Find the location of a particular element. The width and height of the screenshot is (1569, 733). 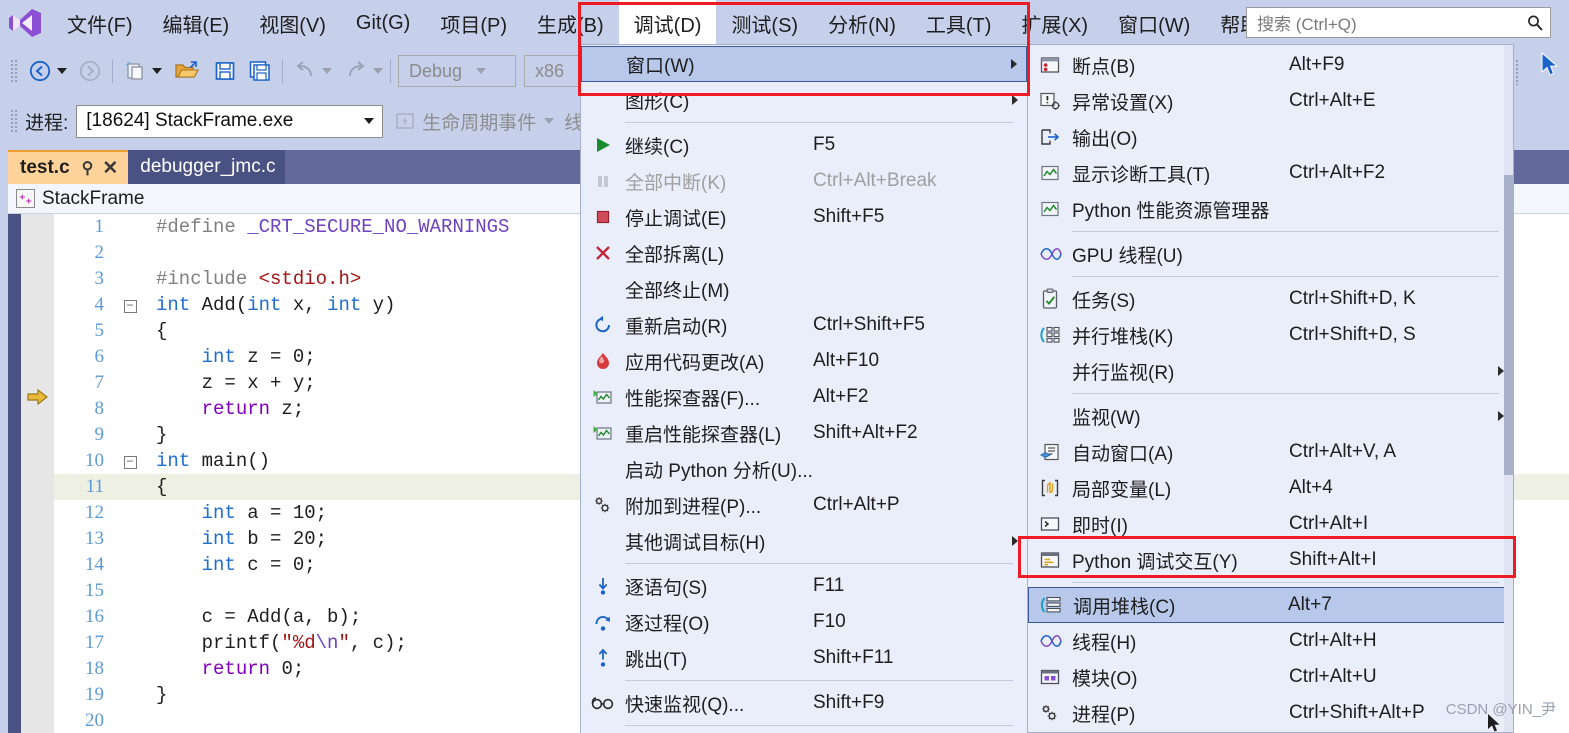

search-input: 搜索 (Ctrl+Q) is located at coordinates (1391, 22).